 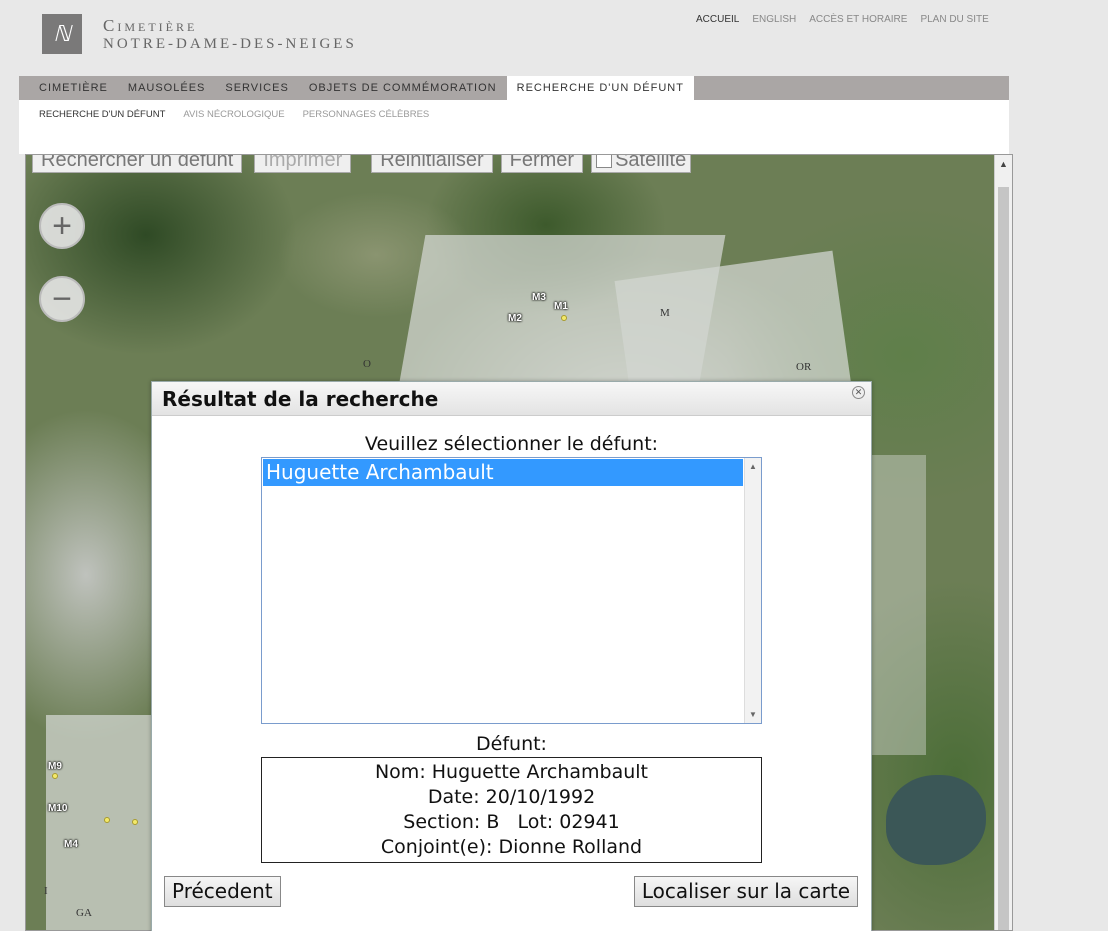 I want to click on topnav-plan-du-site: PLAN DU SITE, so click(x=954, y=19).